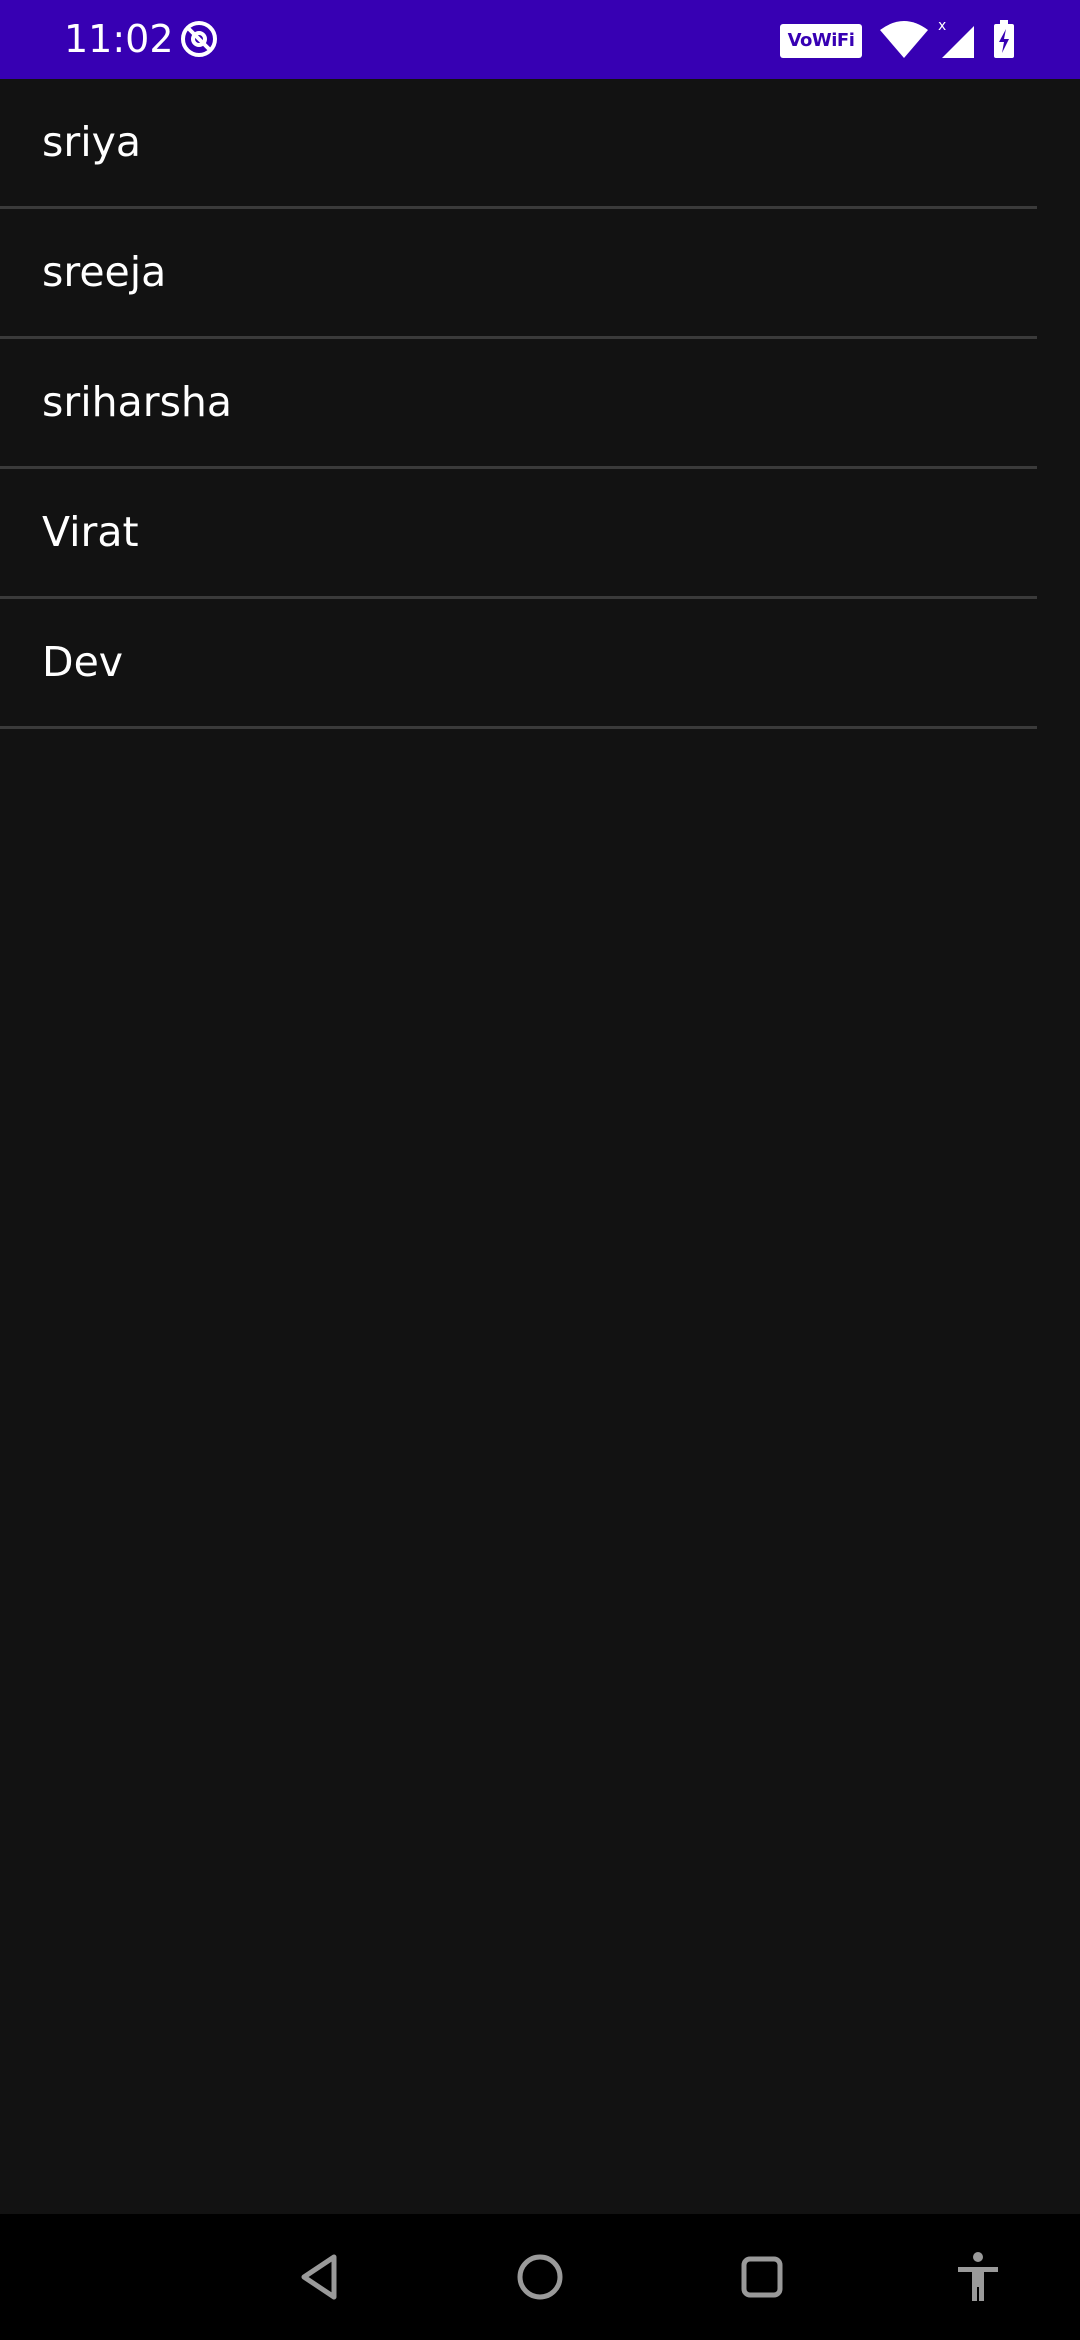 Image resolution: width=1080 pixels, height=2340 pixels. Describe the element at coordinates (942, 26) in the screenshot. I see `svg-text: x` at that location.